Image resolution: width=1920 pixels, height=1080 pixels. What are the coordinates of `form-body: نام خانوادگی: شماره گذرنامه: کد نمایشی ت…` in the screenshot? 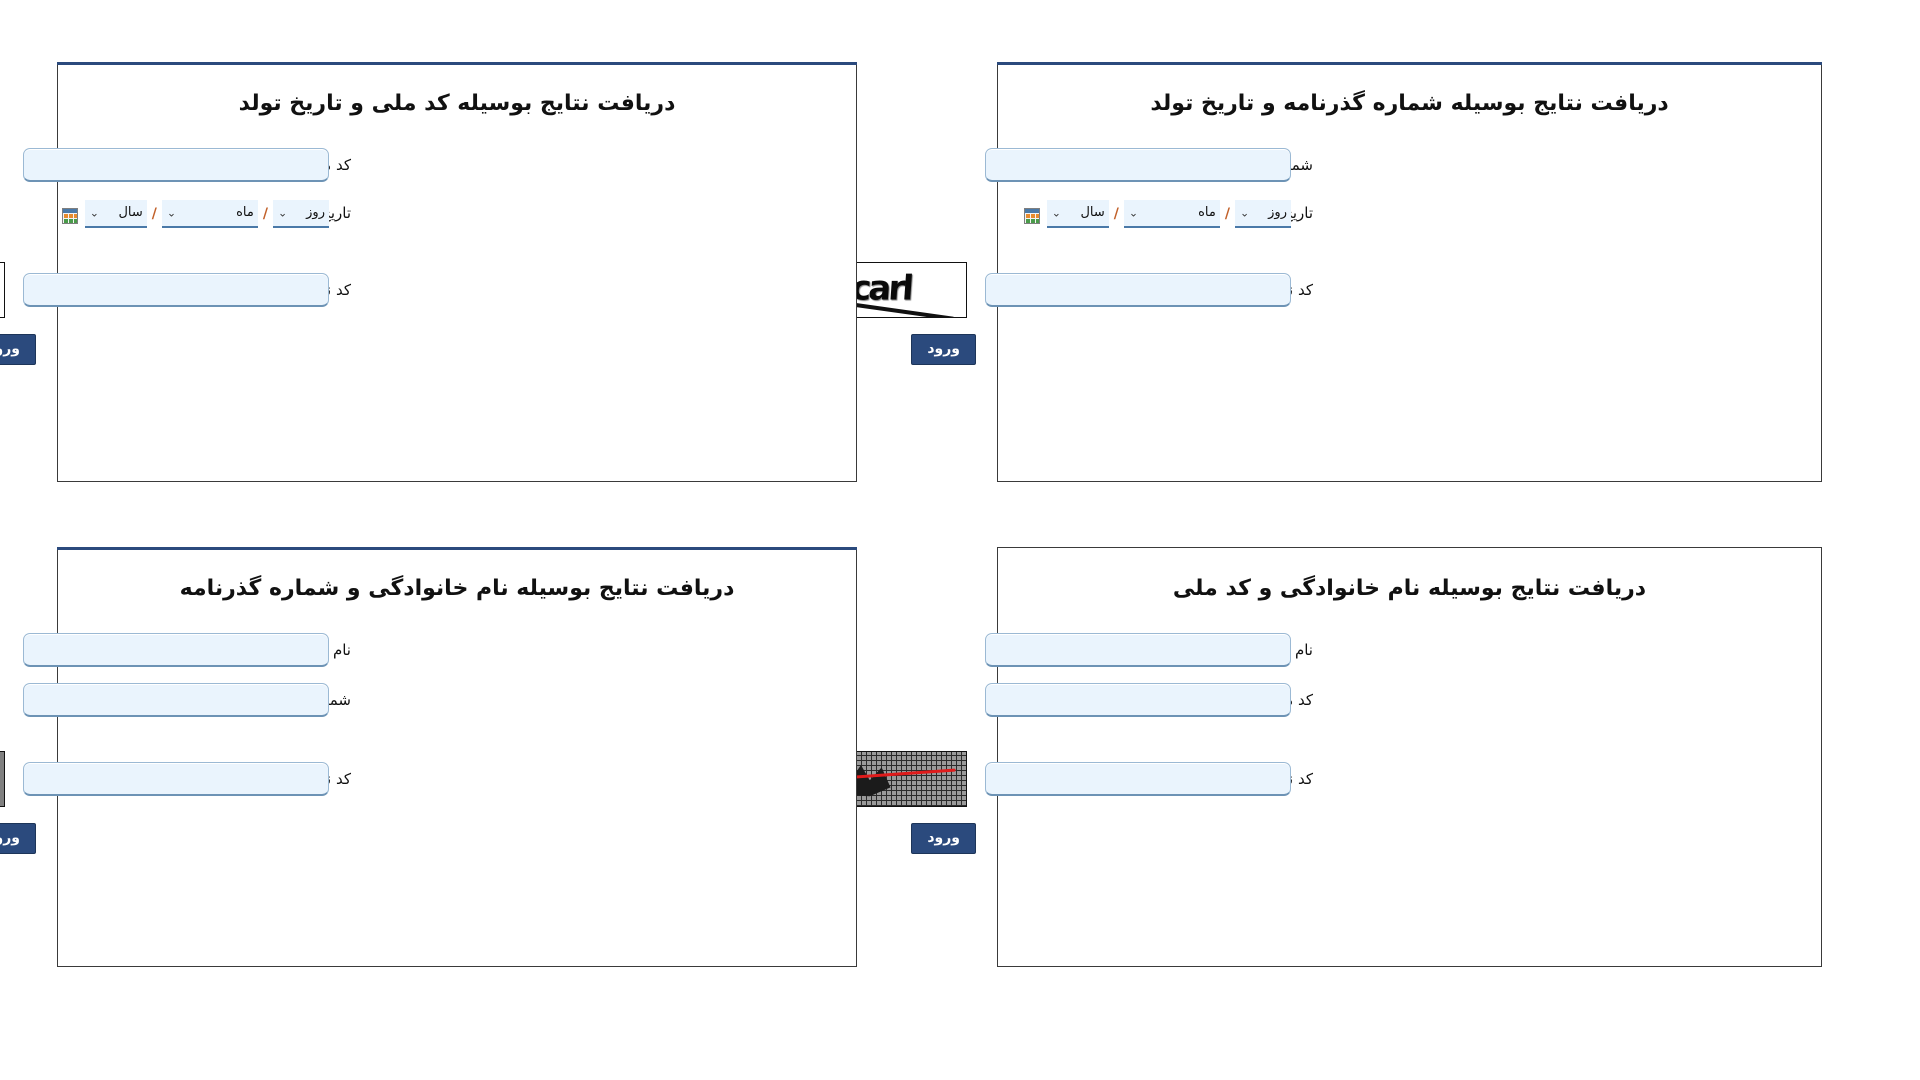 It's located at (428, 731).